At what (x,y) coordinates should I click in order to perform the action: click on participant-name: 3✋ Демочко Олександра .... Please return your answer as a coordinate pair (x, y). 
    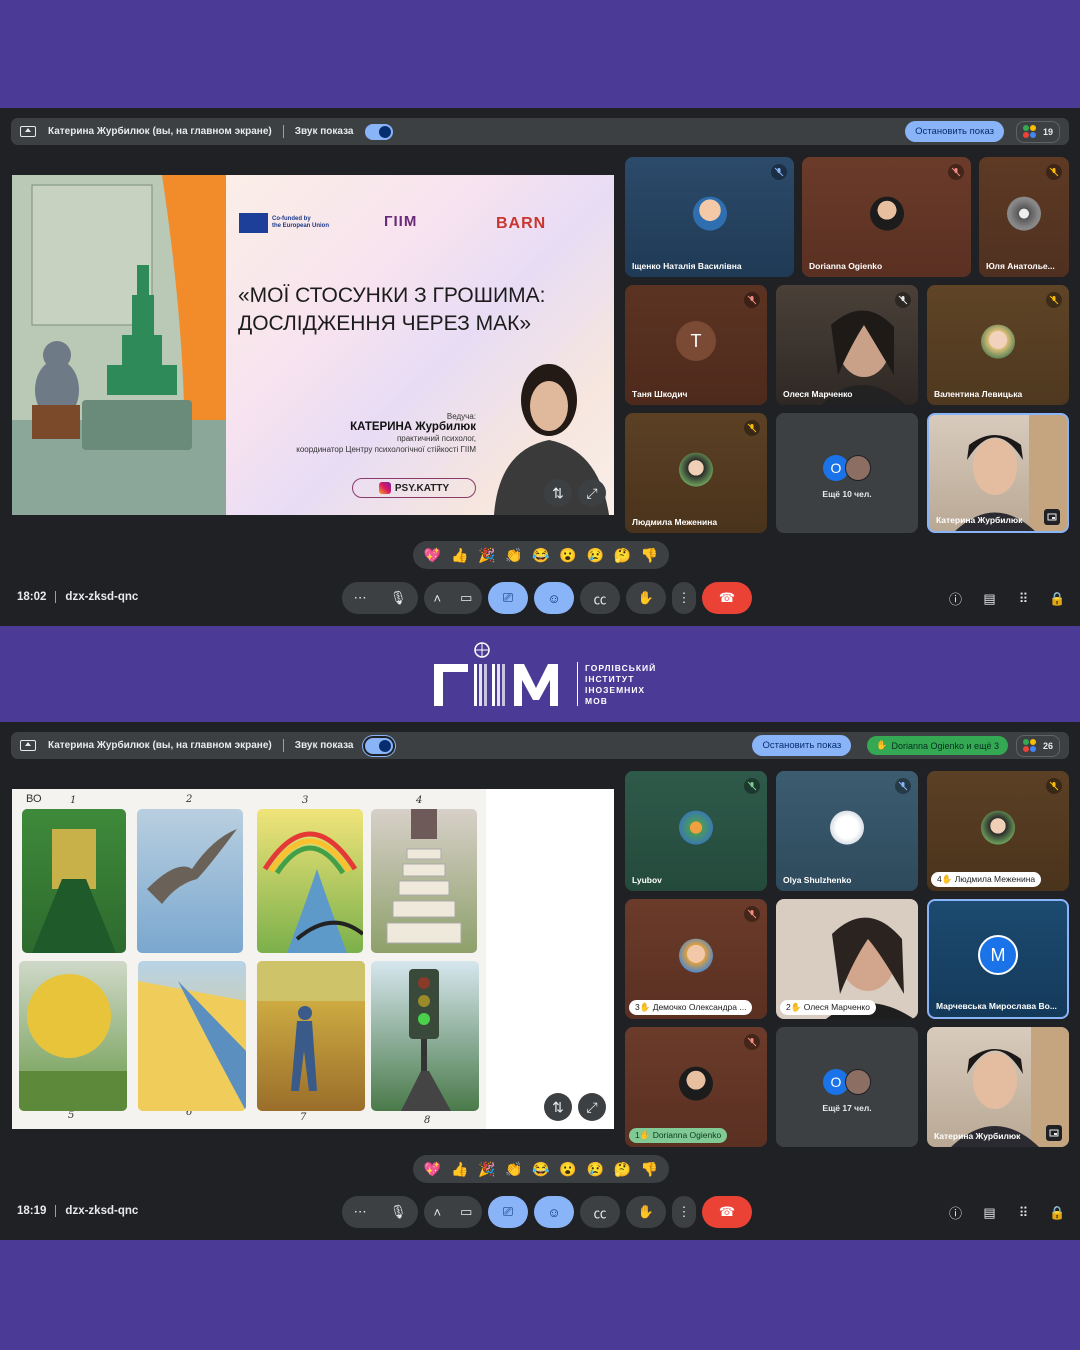
    Looking at the image, I should click on (691, 1007).